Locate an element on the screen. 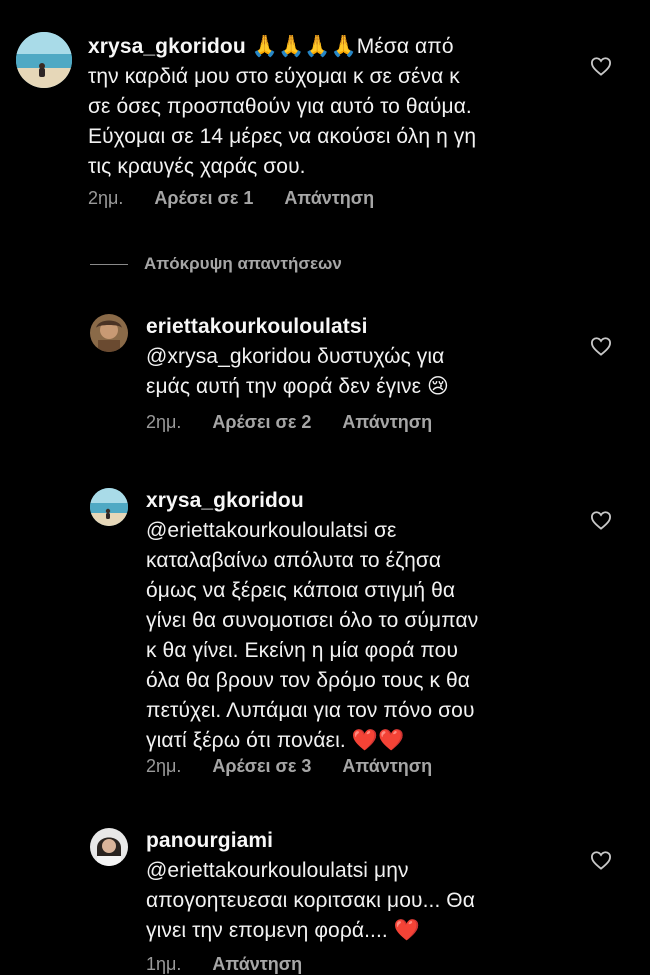 This screenshot has height=975, width=650. username: panourgiami is located at coordinates (310, 841).